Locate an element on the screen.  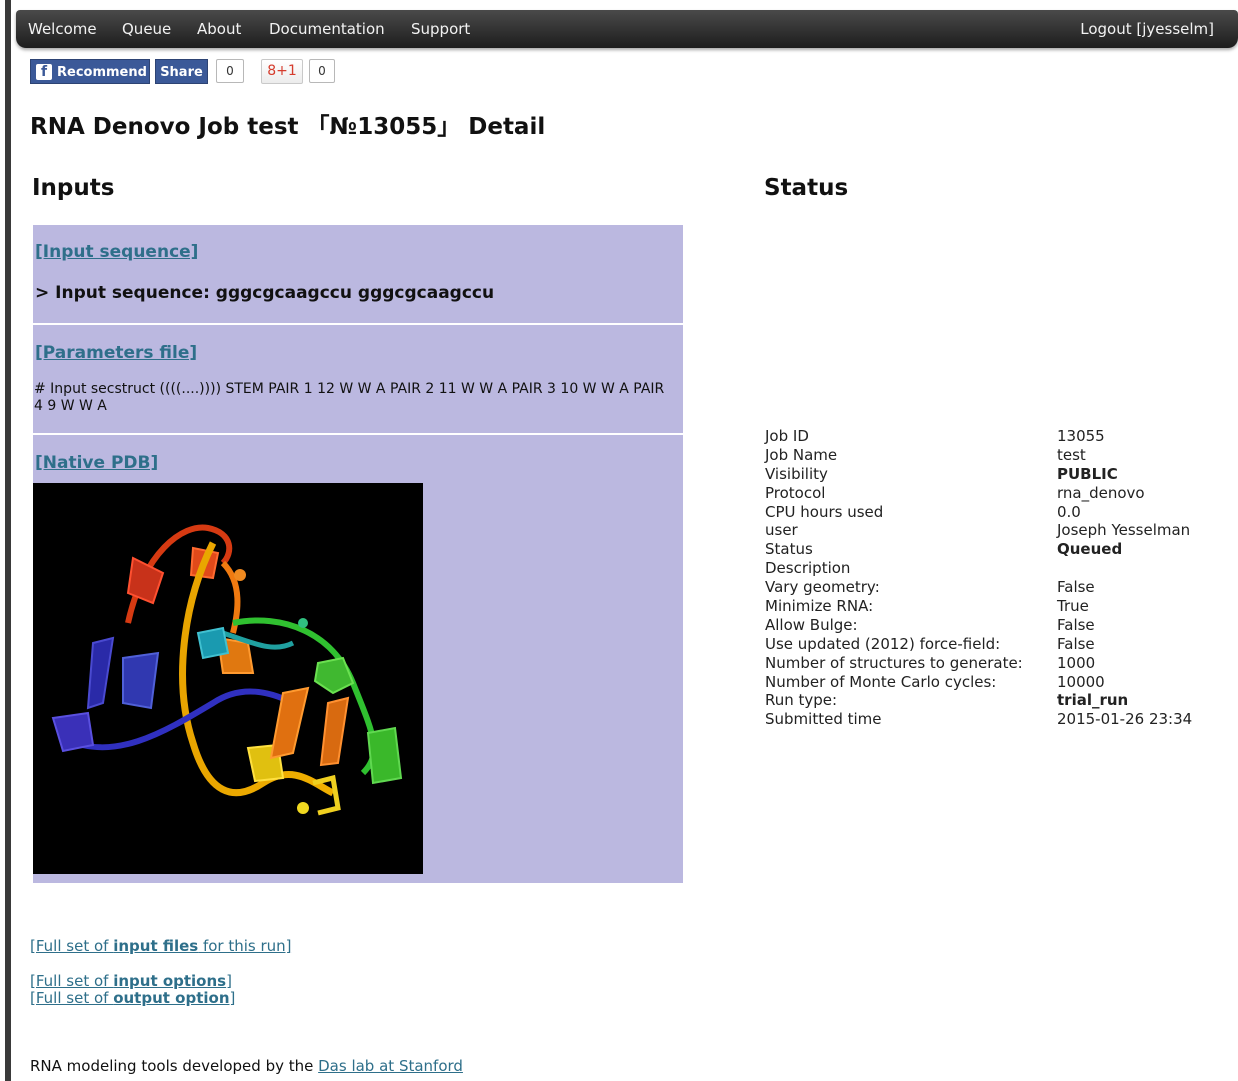
nav-queue: Queue is located at coordinates (146, 29).